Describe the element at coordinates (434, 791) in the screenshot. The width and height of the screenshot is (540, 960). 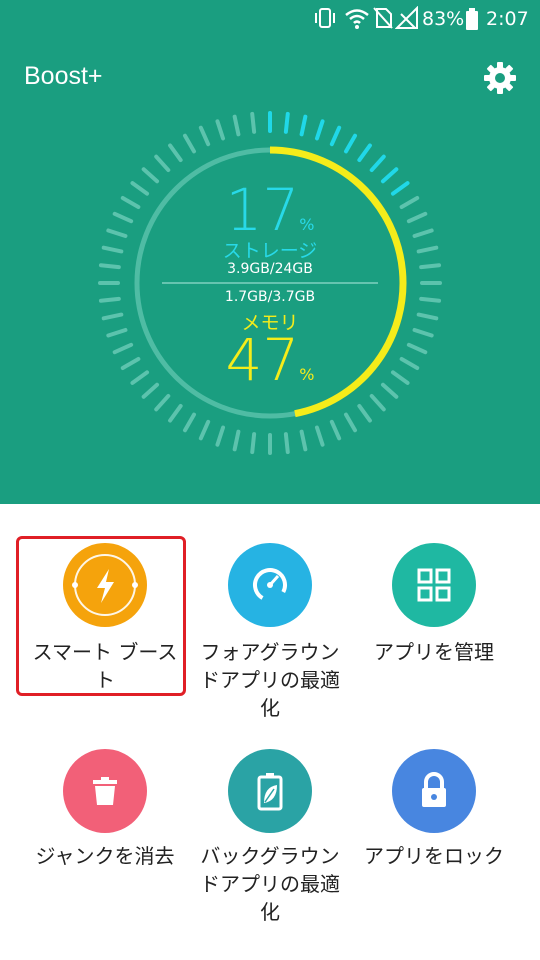
I see `lock-icon` at that location.